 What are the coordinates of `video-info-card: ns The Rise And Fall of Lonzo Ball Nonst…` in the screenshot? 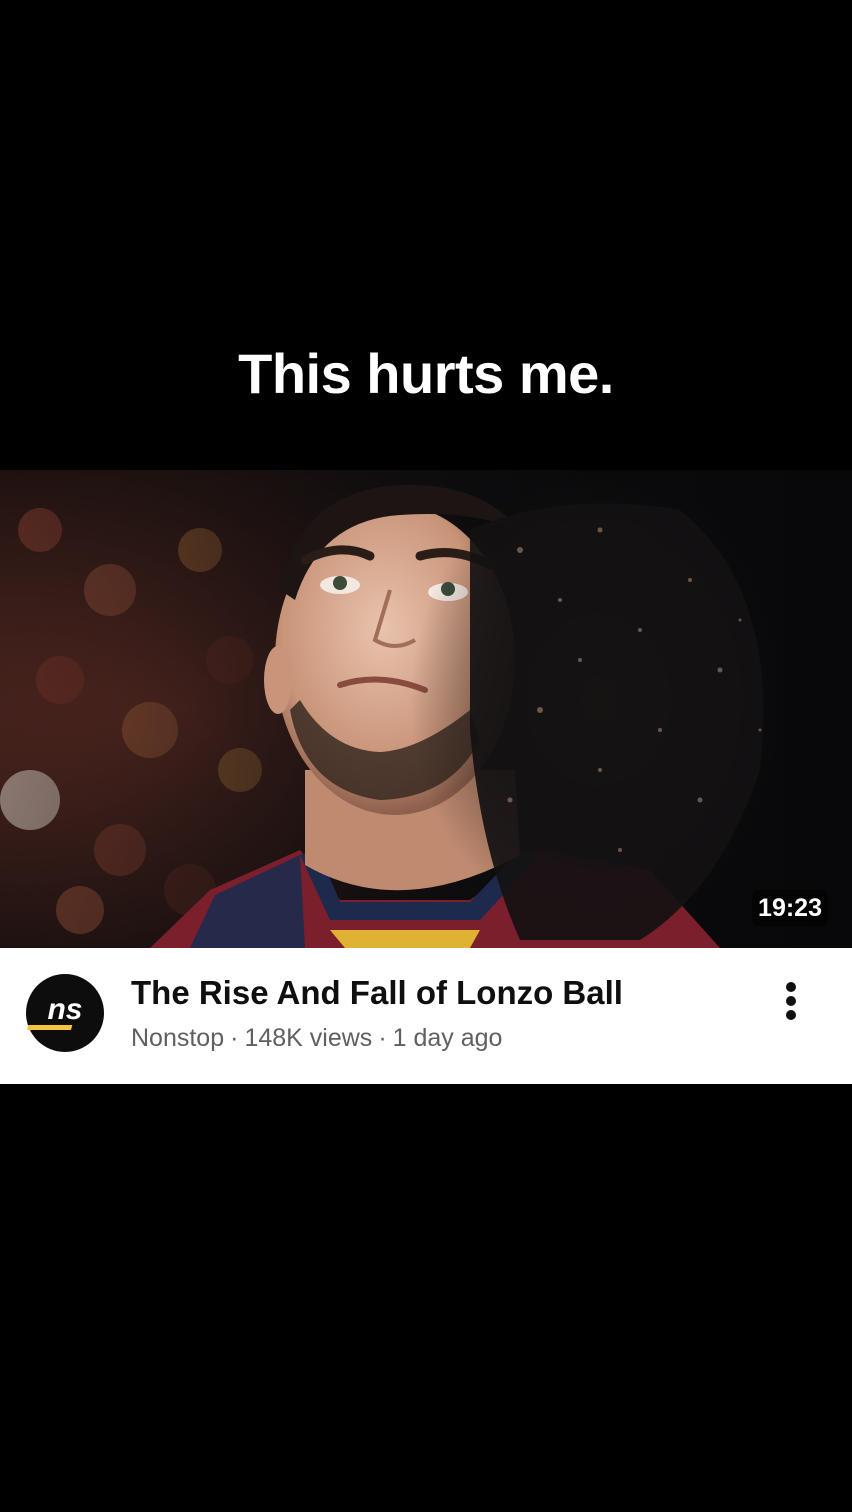 It's located at (426, 1016).